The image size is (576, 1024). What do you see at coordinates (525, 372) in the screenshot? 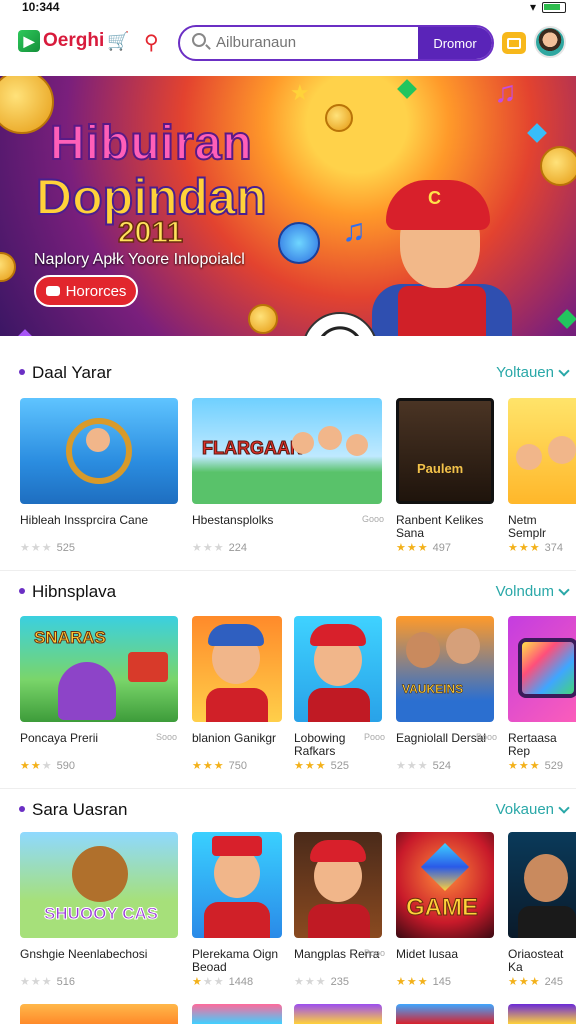
I see `section-more-link: Yoltauen` at bounding box center [525, 372].